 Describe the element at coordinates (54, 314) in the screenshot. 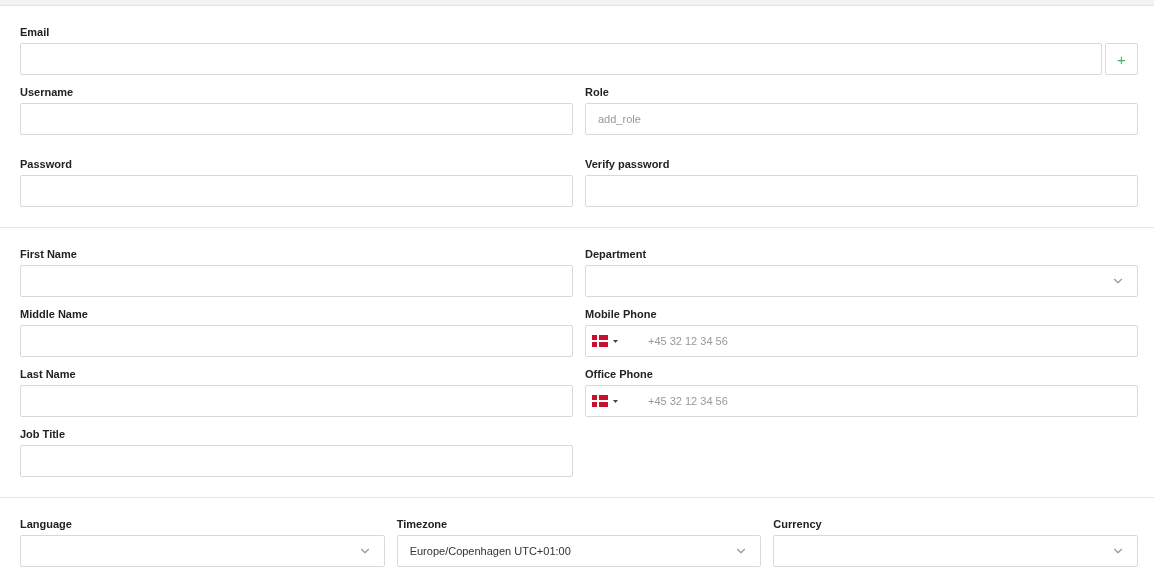

I see `field-label: Middle Name` at that location.